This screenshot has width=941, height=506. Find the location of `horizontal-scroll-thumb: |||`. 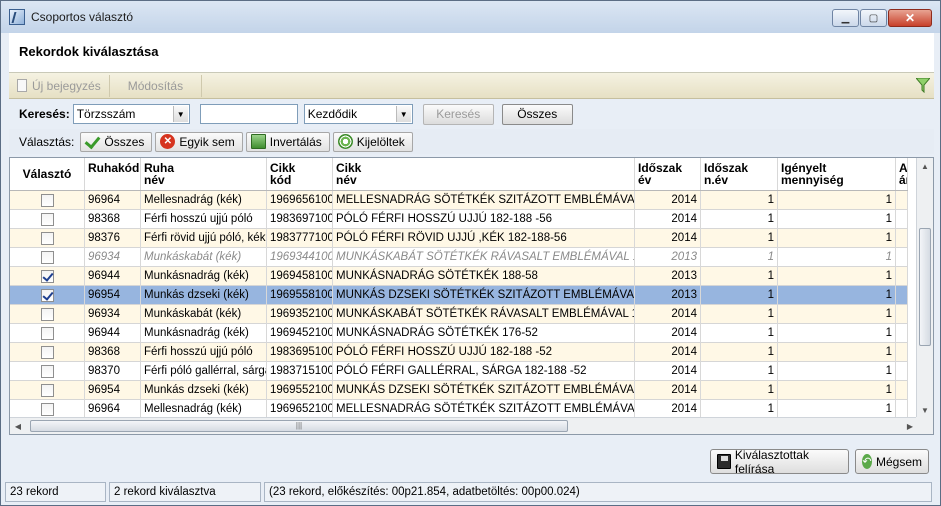

horizontal-scroll-thumb: ||| is located at coordinates (299, 426).